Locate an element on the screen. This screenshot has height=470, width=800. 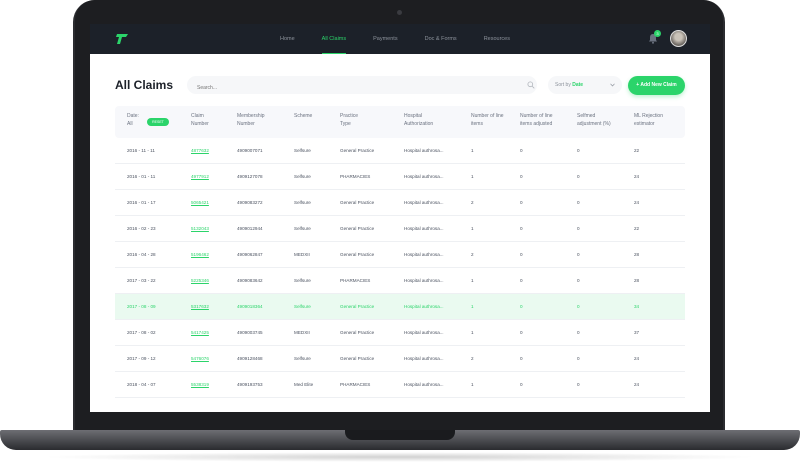
header-claim-line2: Number is located at coordinates (200, 123).